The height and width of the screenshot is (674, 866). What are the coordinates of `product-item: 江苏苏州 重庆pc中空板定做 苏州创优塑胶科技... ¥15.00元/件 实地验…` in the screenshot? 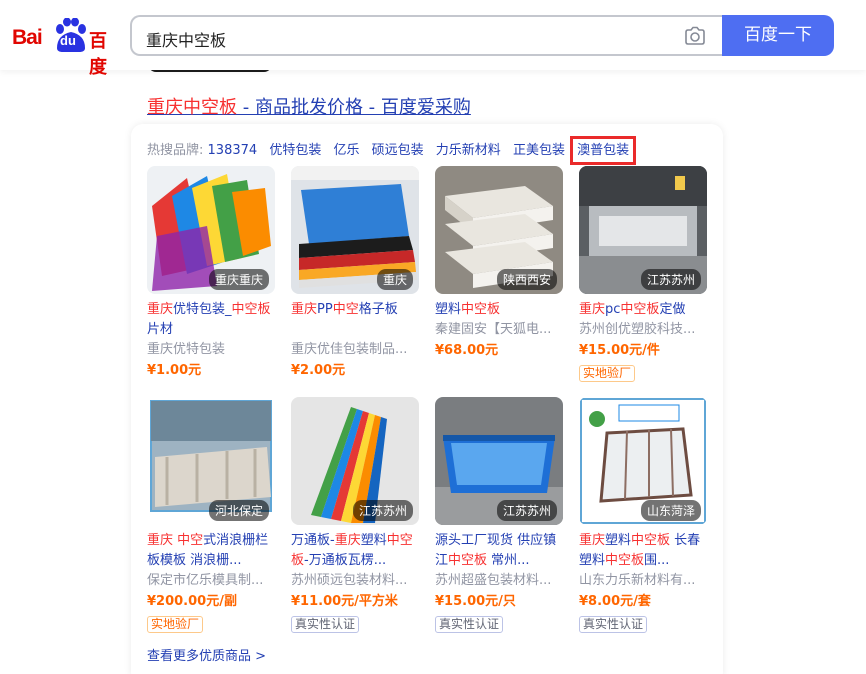 It's located at (643, 274).